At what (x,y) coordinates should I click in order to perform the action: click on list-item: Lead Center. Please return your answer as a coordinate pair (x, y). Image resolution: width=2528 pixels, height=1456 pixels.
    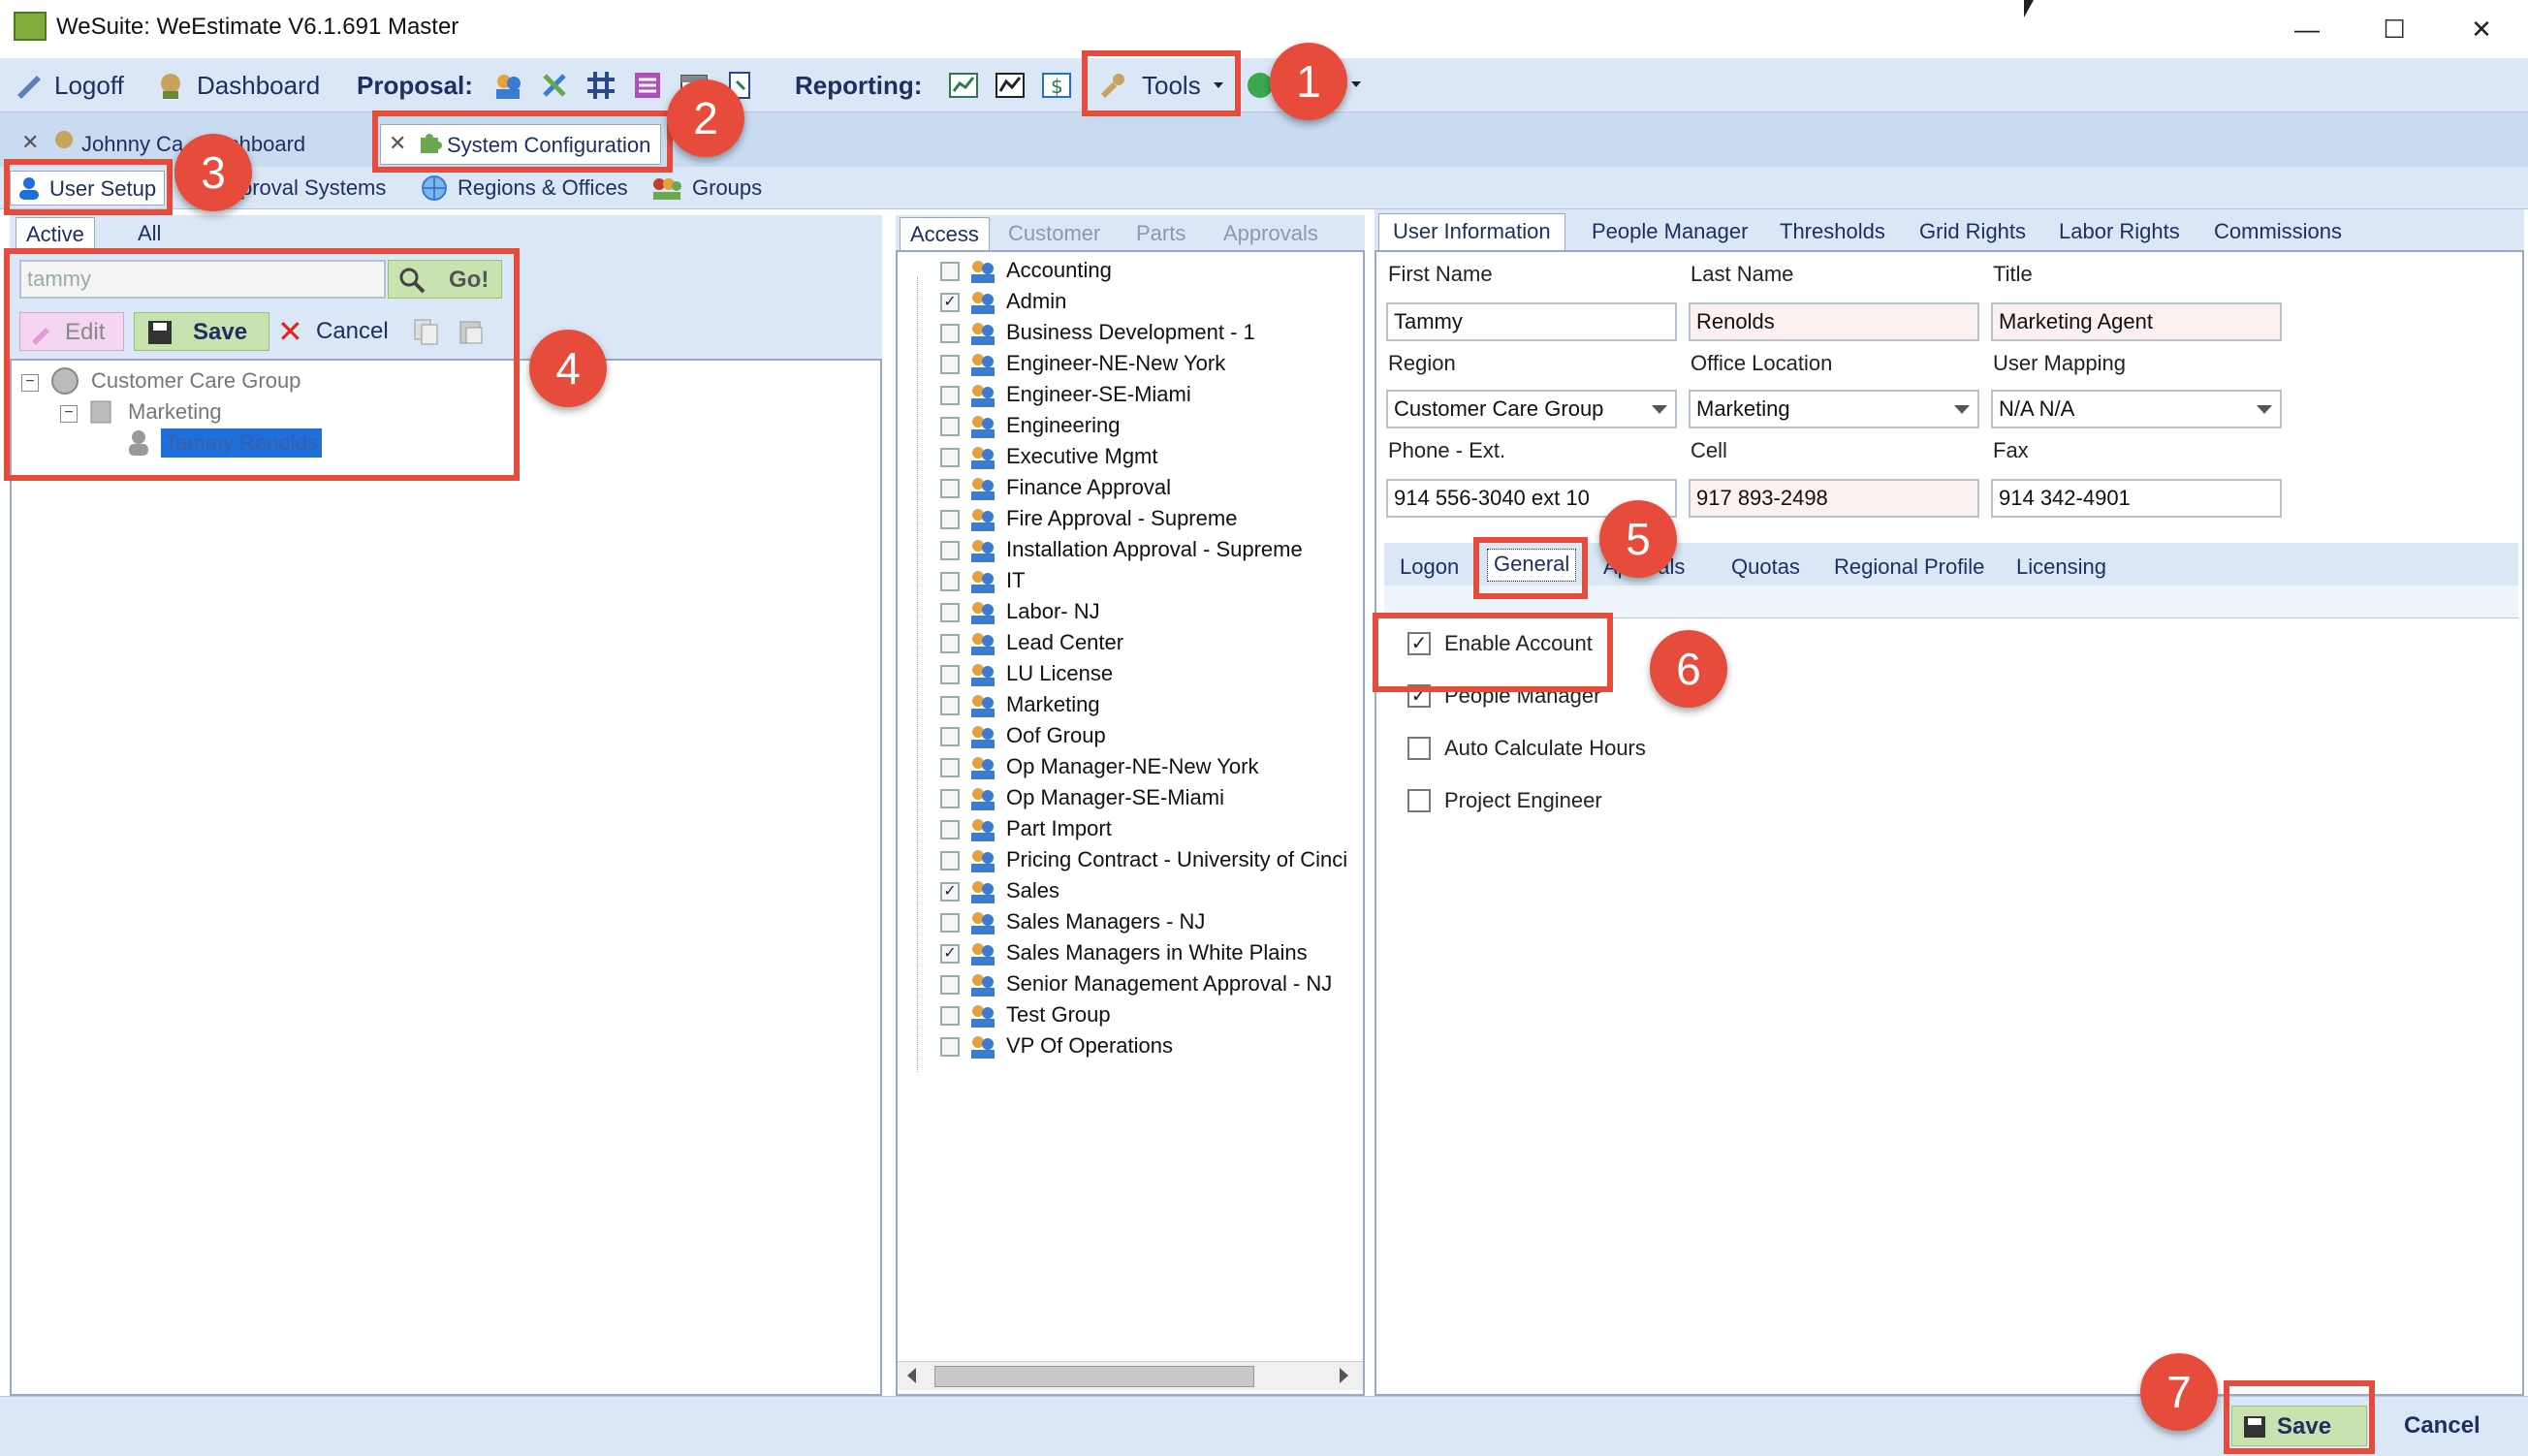
    Looking at the image, I should click on (1134, 644).